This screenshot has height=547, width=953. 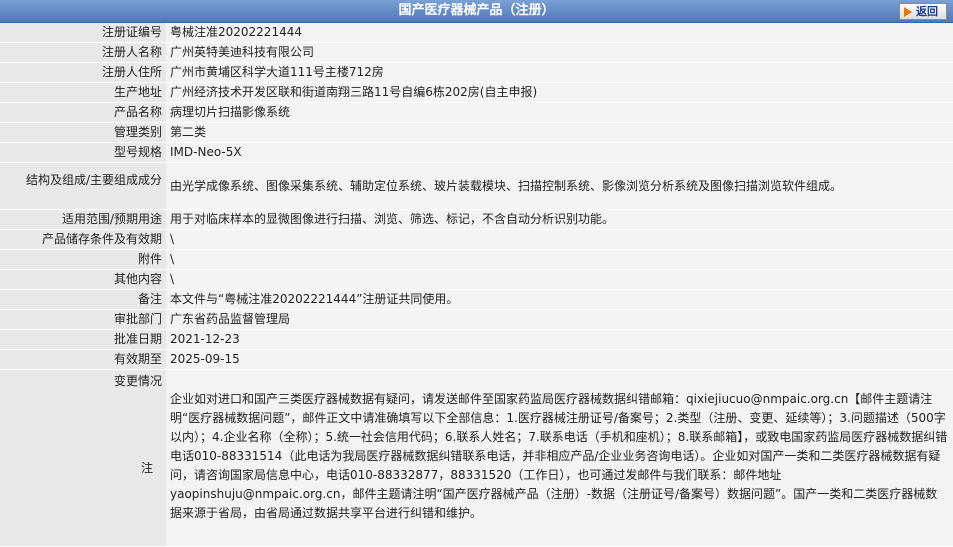 I want to click on row-value: 粤械注准20202221444, so click(x=559, y=33).